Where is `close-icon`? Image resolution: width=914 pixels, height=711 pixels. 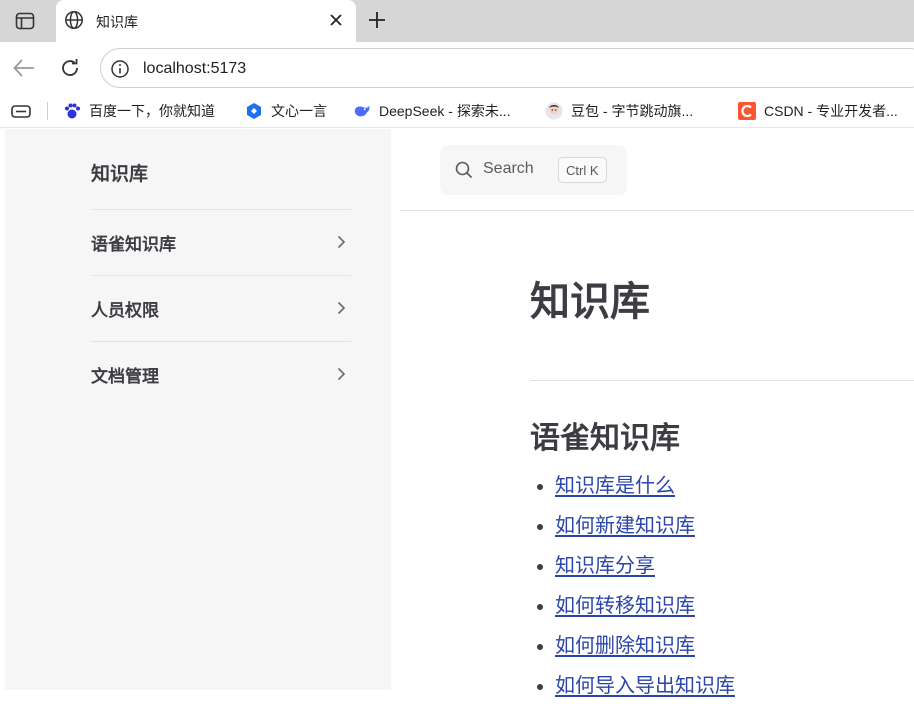 close-icon is located at coordinates (336, 20).